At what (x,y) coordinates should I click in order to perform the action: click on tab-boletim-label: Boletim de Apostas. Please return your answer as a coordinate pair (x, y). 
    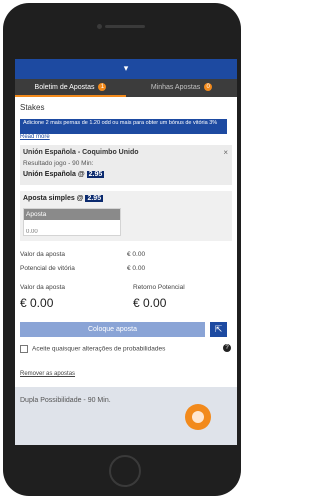
    Looking at the image, I should click on (64, 87).